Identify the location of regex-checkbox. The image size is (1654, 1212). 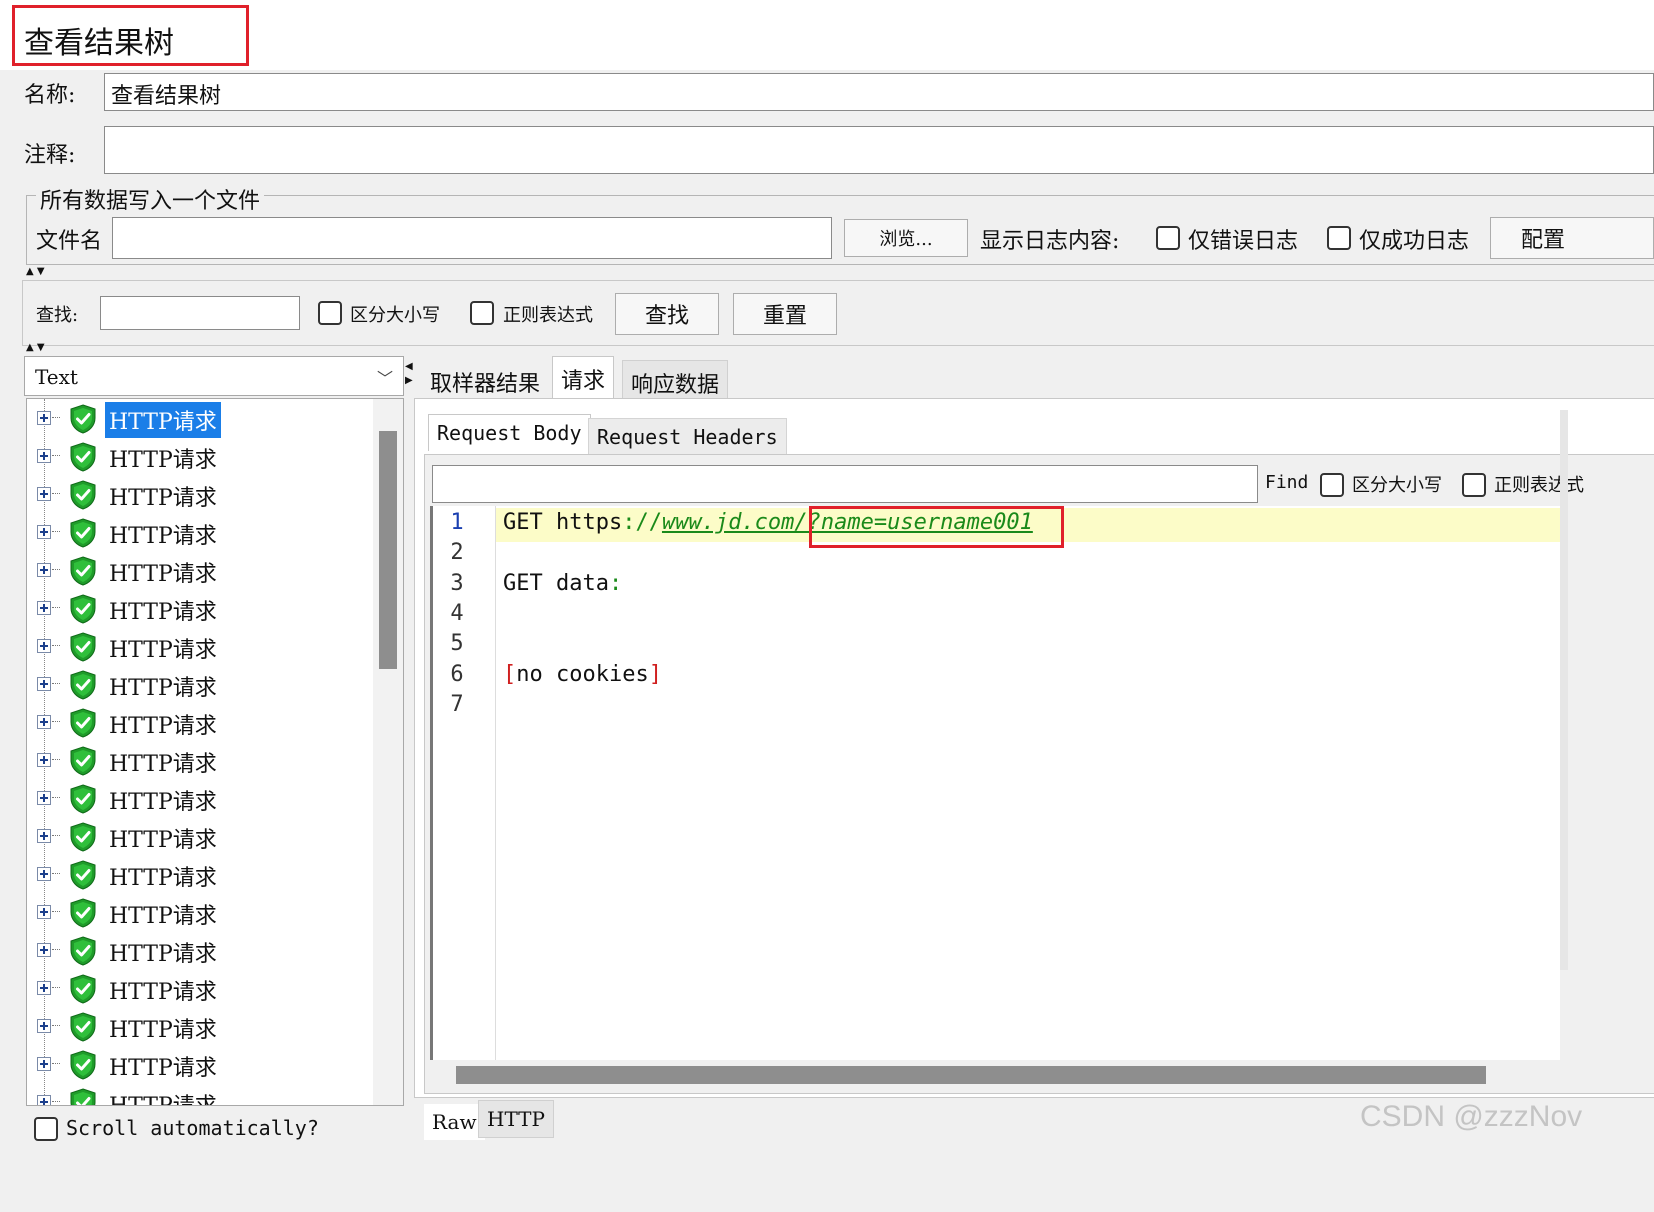
(482, 313).